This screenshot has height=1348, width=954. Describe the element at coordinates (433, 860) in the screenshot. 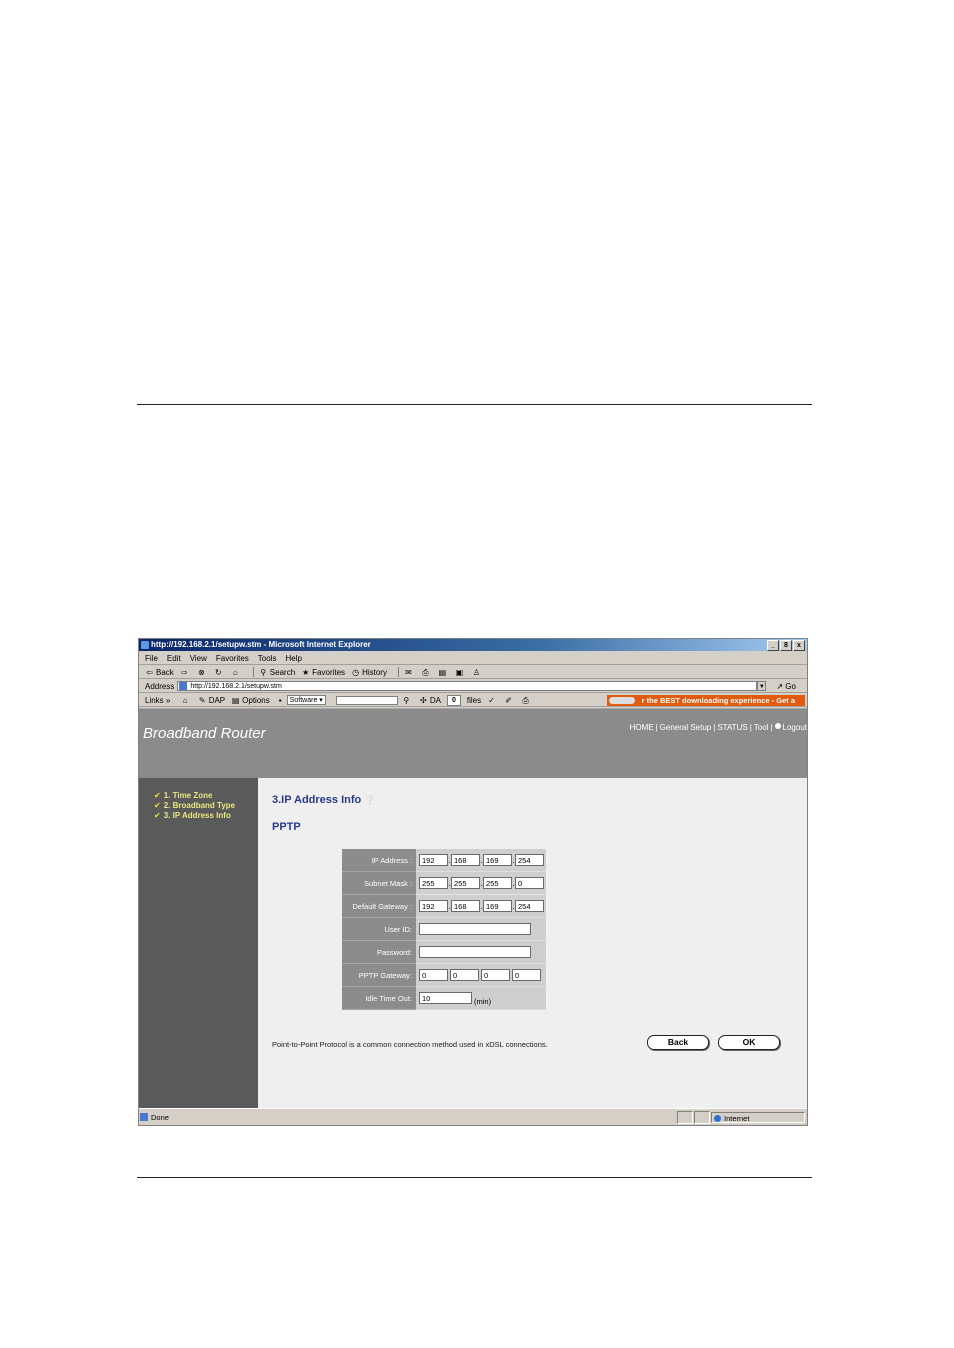

I see `ip-octet-1: 192` at that location.